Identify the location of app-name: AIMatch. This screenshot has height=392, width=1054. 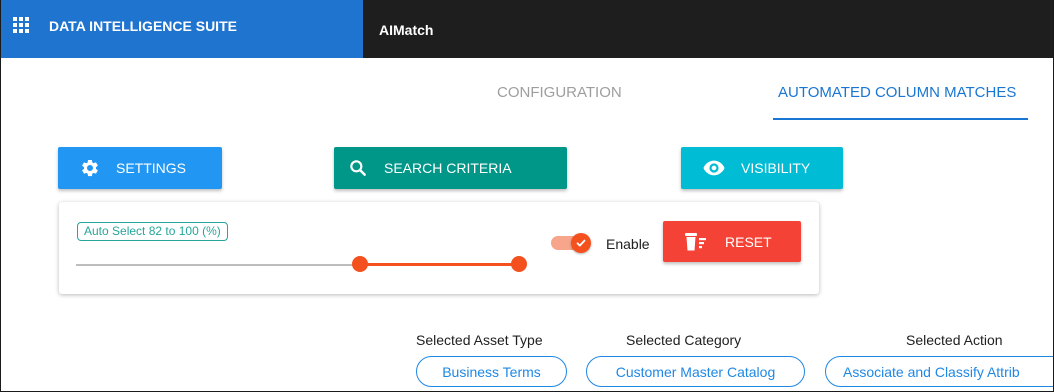
(406, 30).